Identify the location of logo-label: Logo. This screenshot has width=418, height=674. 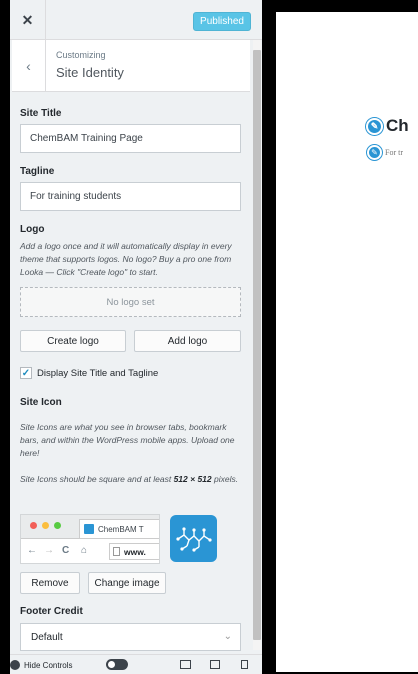
(32, 229).